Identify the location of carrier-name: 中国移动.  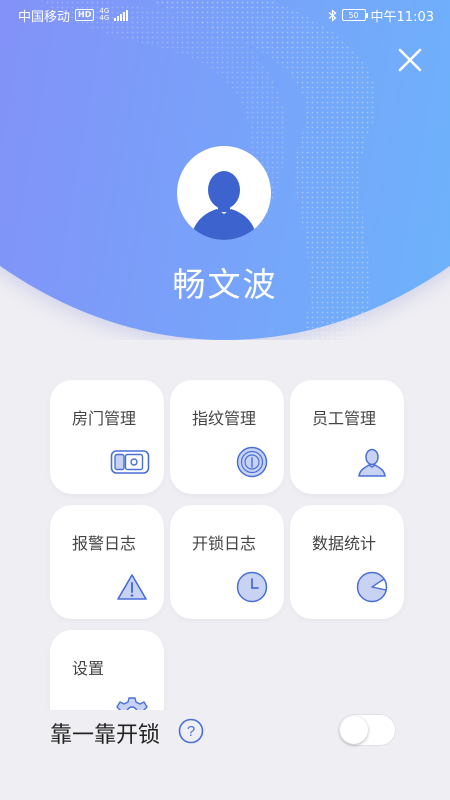
(44, 17).